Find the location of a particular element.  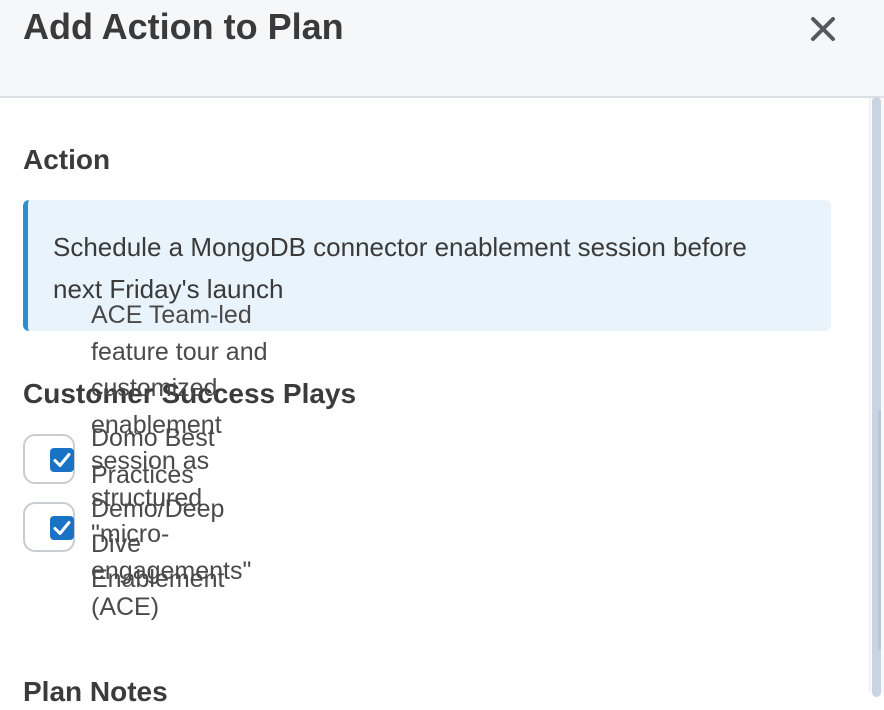

scrollbar-thumb-highlight is located at coordinates (879, 530).